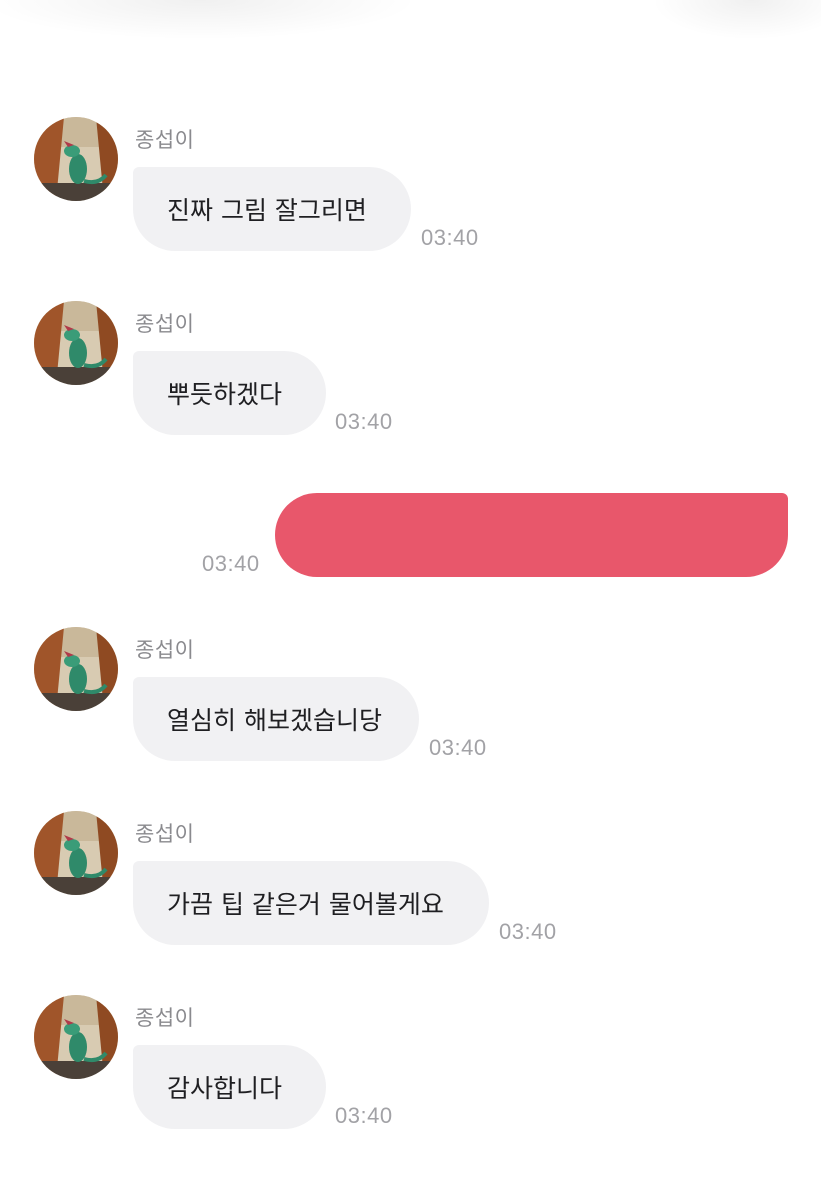  I want to click on message-bubble: 가끔 팁 같은거 물어볼게요, so click(311, 903).